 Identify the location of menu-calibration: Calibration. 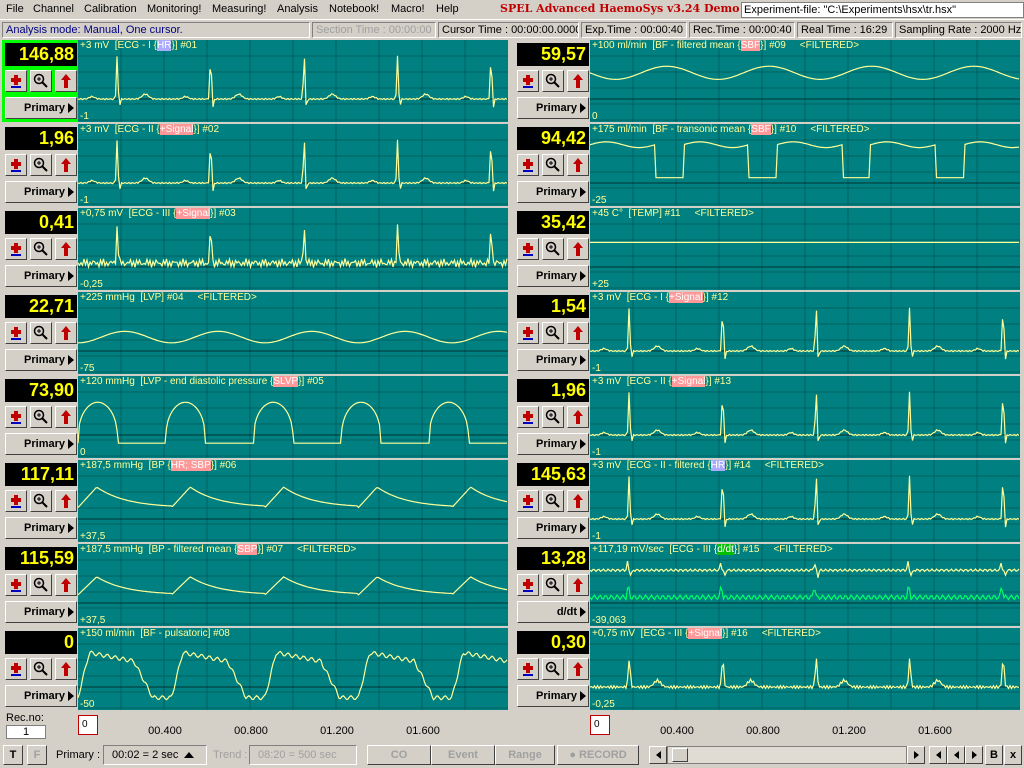
(110, 9).